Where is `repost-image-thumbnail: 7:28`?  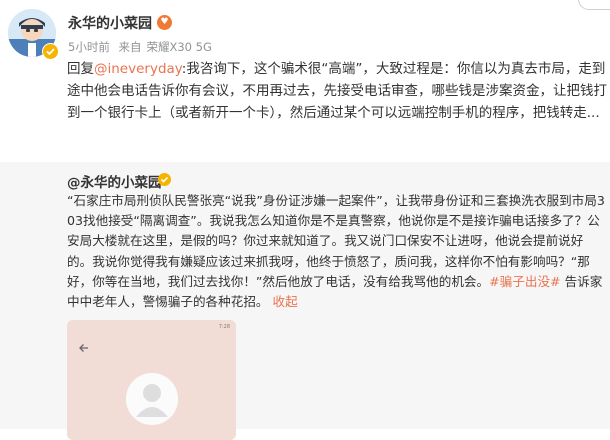 repost-image-thumbnail: 7:28 is located at coordinates (151, 380).